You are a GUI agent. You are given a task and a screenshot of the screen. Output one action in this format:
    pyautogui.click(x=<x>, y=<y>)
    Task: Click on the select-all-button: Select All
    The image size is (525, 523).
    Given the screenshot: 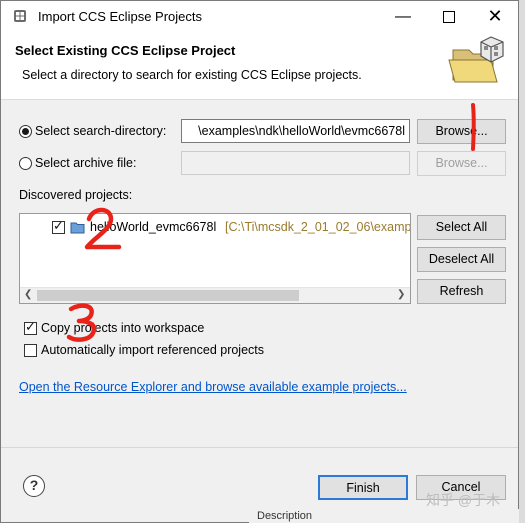 What is the action you would take?
    pyautogui.click(x=461, y=227)
    